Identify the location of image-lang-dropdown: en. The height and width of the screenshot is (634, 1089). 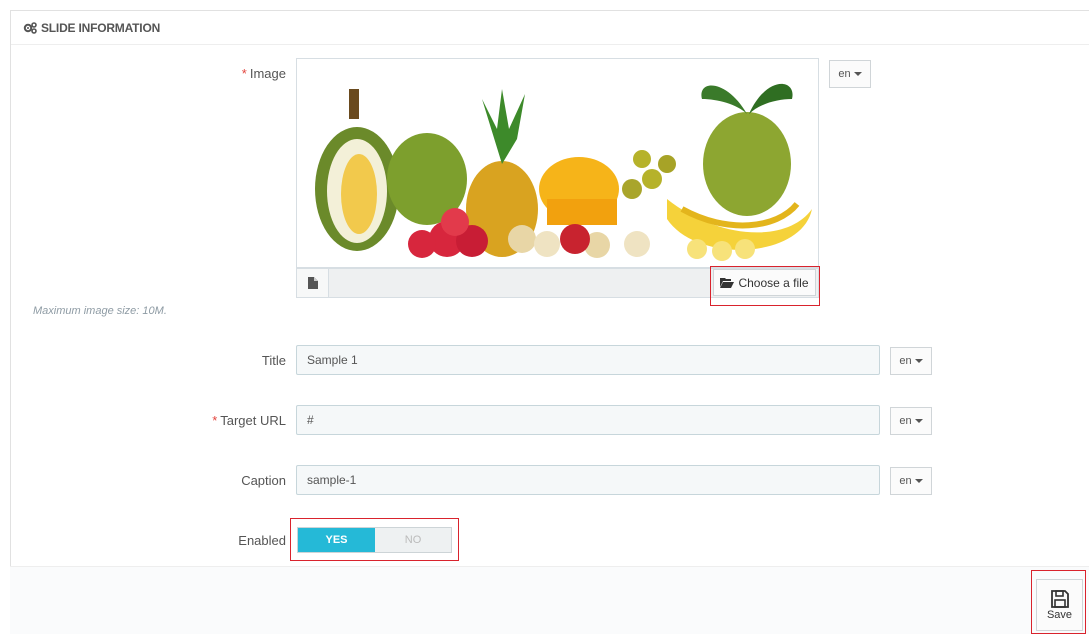
(850, 74).